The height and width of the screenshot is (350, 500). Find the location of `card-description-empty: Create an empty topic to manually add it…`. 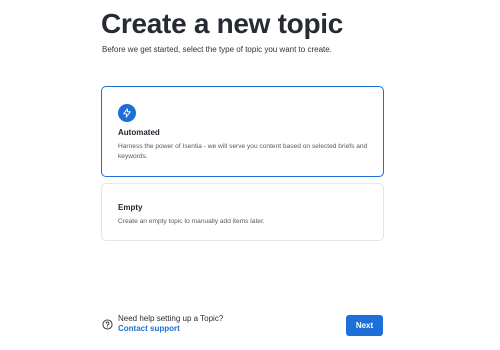

card-description-empty: Create an empty topic to manually add it… is located at coordinates (191, 221).